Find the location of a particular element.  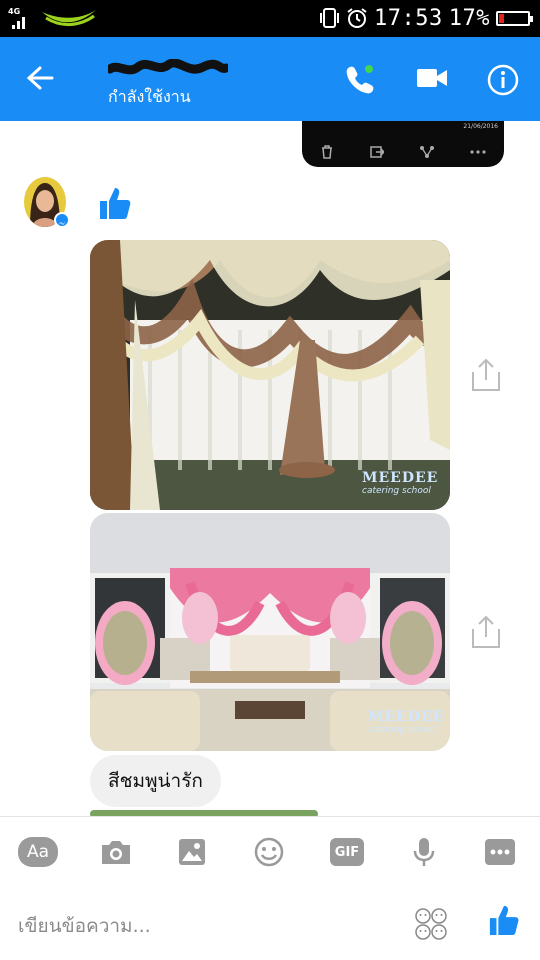

text-style-button: Aa is located at coordinates (38, 852).